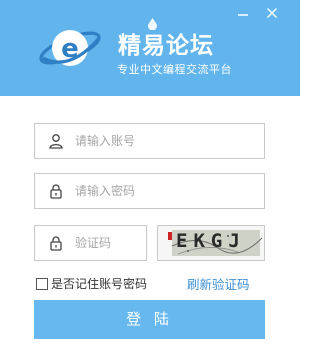 This screenshot has height=353, width=320. I want to click on login-button: 登 陆, so click(149, 319).